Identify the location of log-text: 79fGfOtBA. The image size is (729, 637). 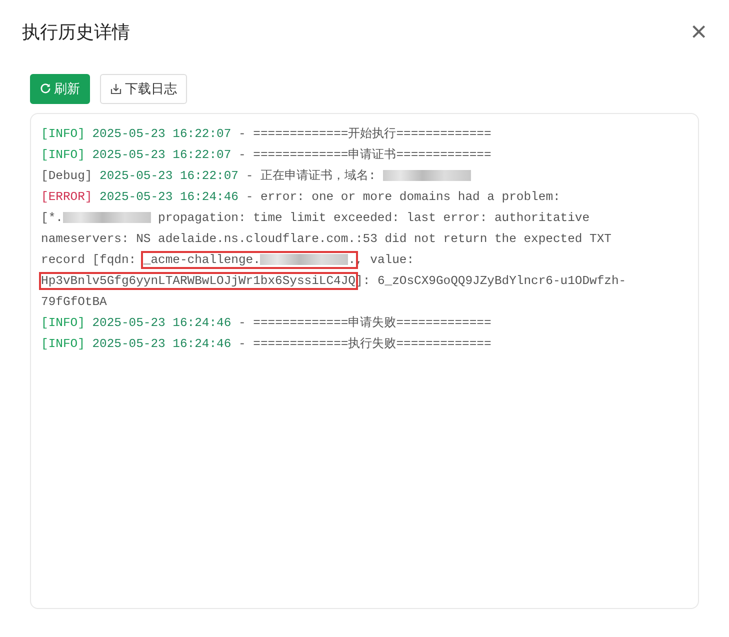
(74, 301).